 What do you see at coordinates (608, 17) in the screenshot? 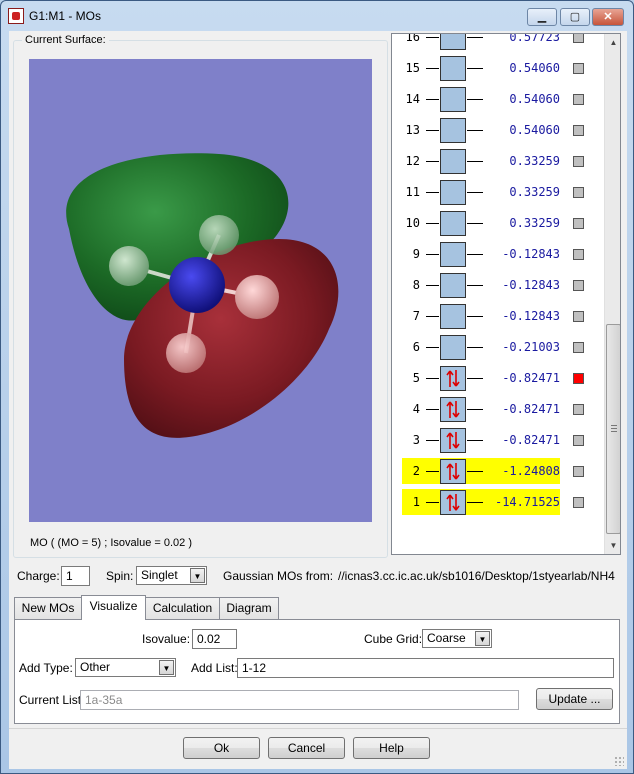
I see `close-button: ✕` at bounding box center [608, 17].